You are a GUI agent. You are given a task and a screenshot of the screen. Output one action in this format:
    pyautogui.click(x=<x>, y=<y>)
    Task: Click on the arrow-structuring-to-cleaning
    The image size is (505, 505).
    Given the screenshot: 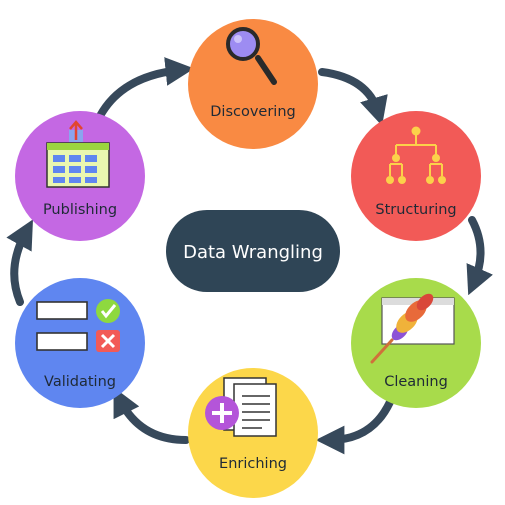 What is the action you would take?
    pyautogui.click(x=479, y=256)
    